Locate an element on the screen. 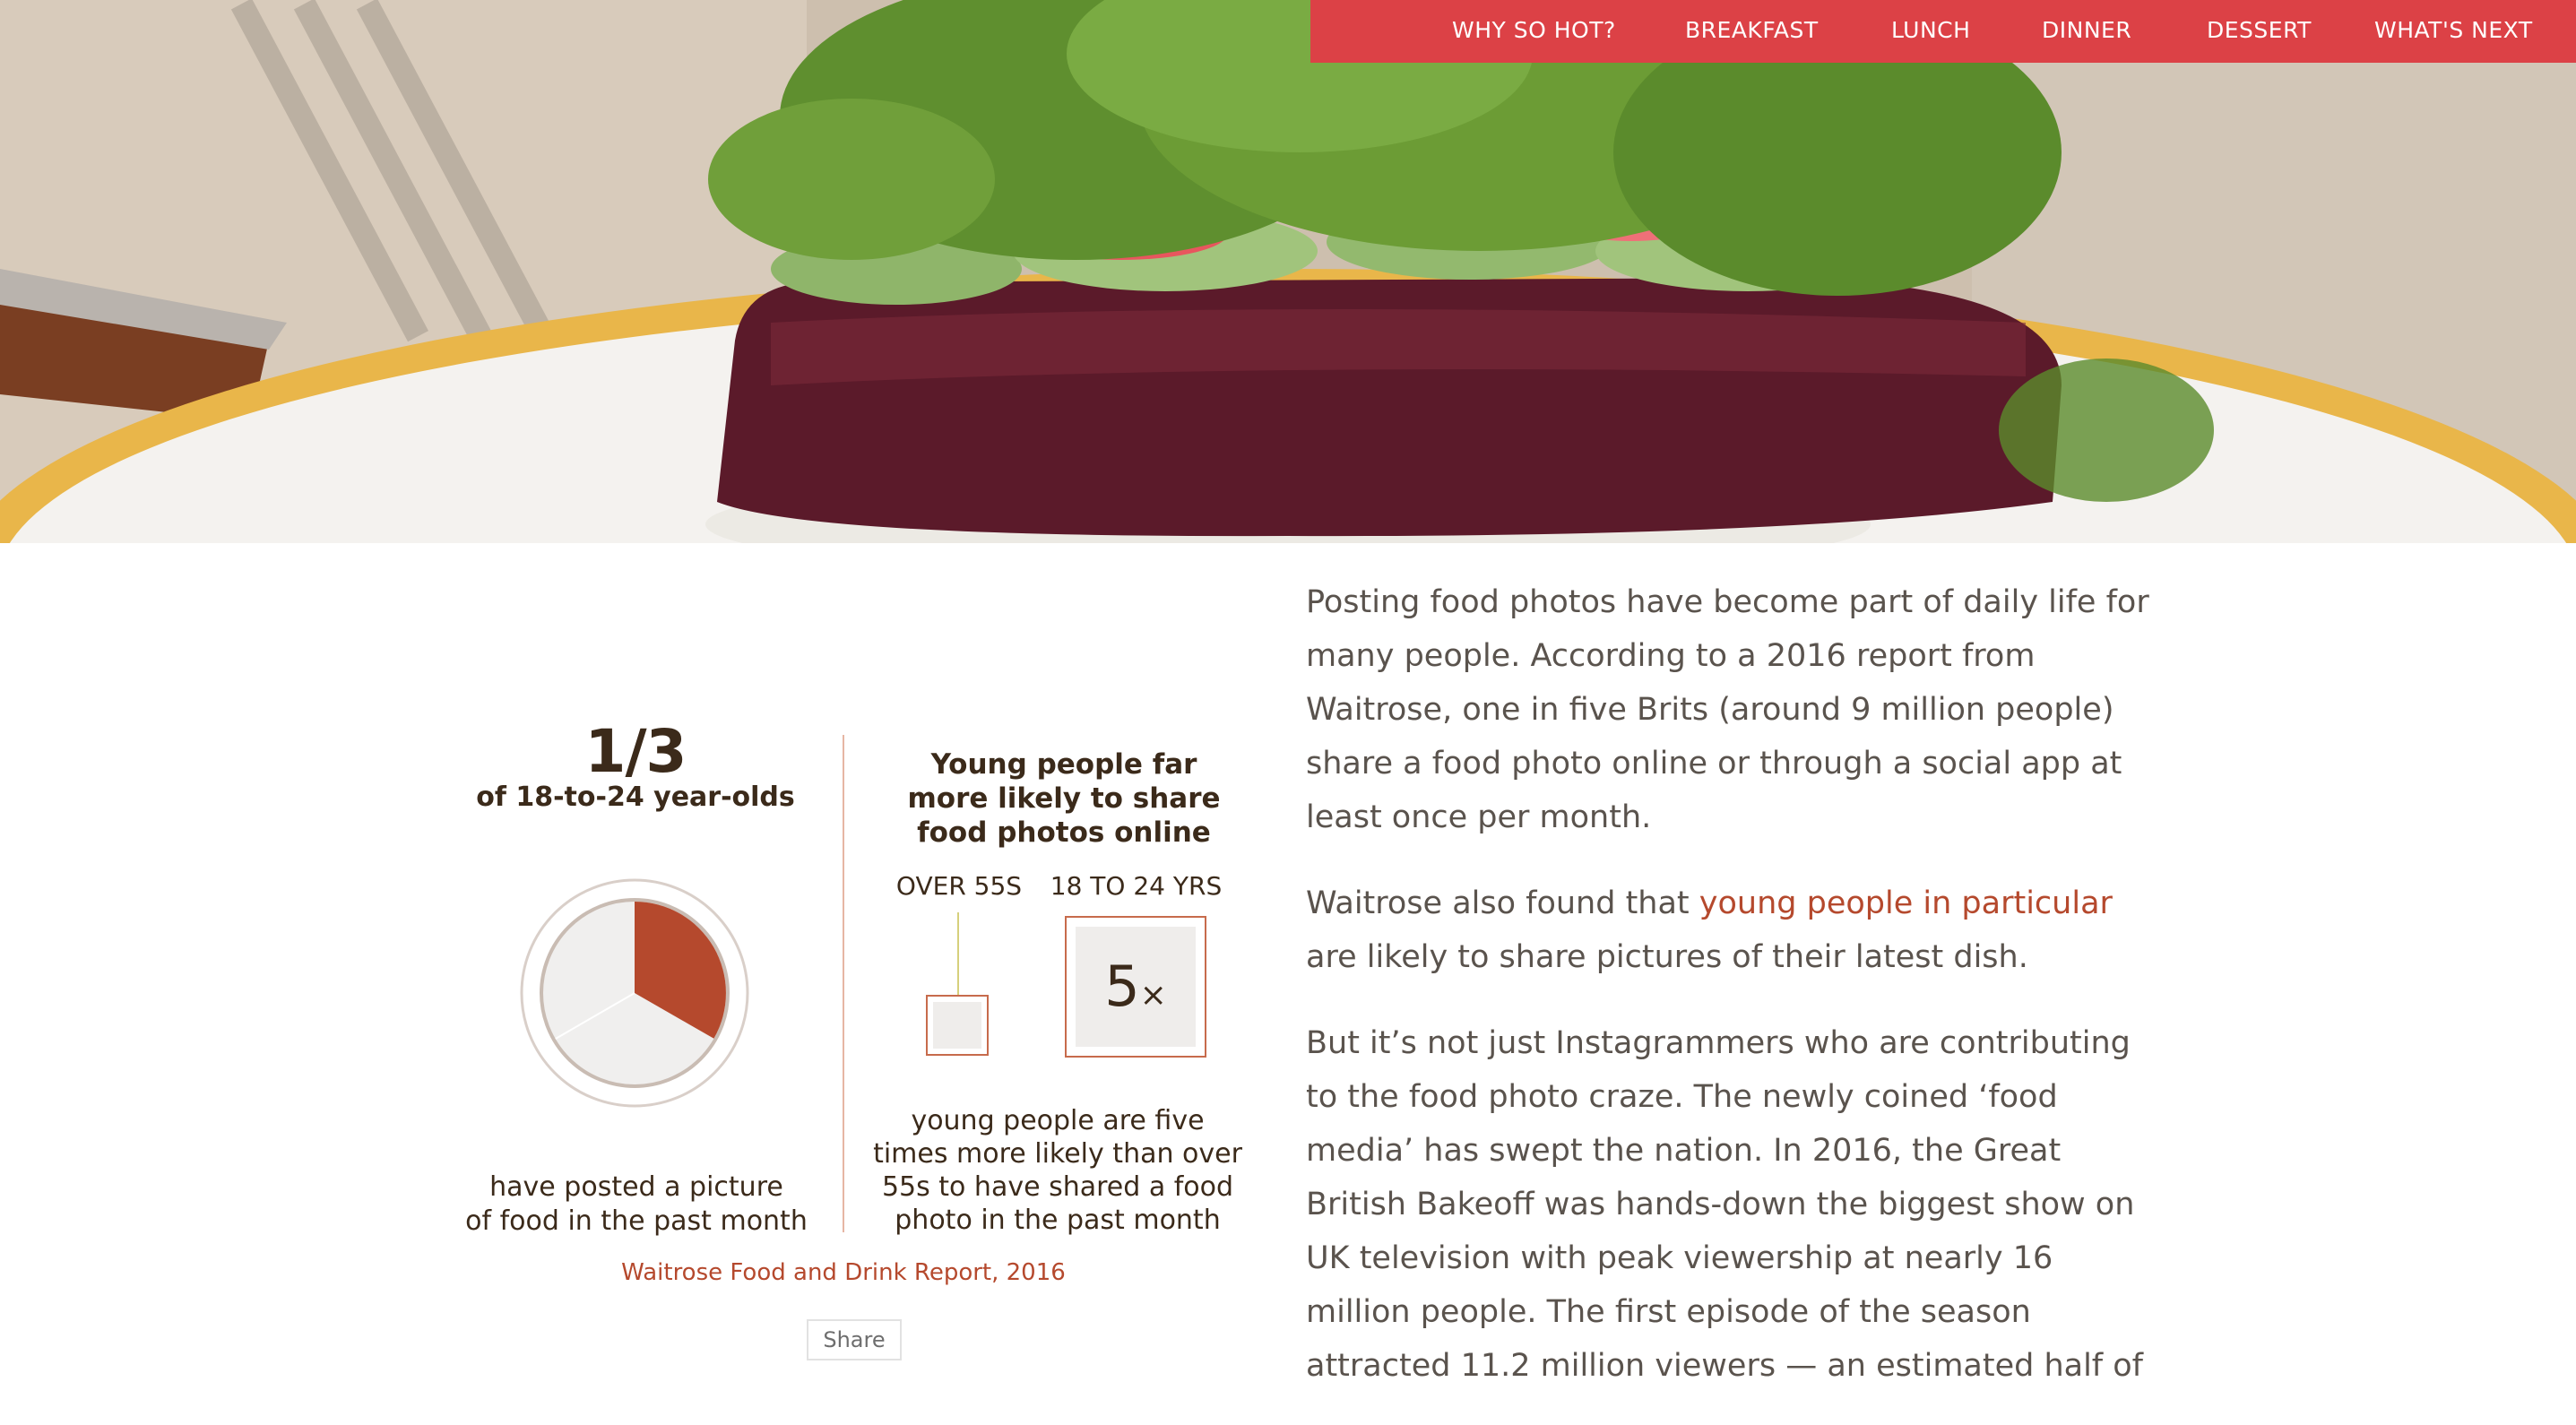  young-box: 5× is located at coordinates (1135, 987).